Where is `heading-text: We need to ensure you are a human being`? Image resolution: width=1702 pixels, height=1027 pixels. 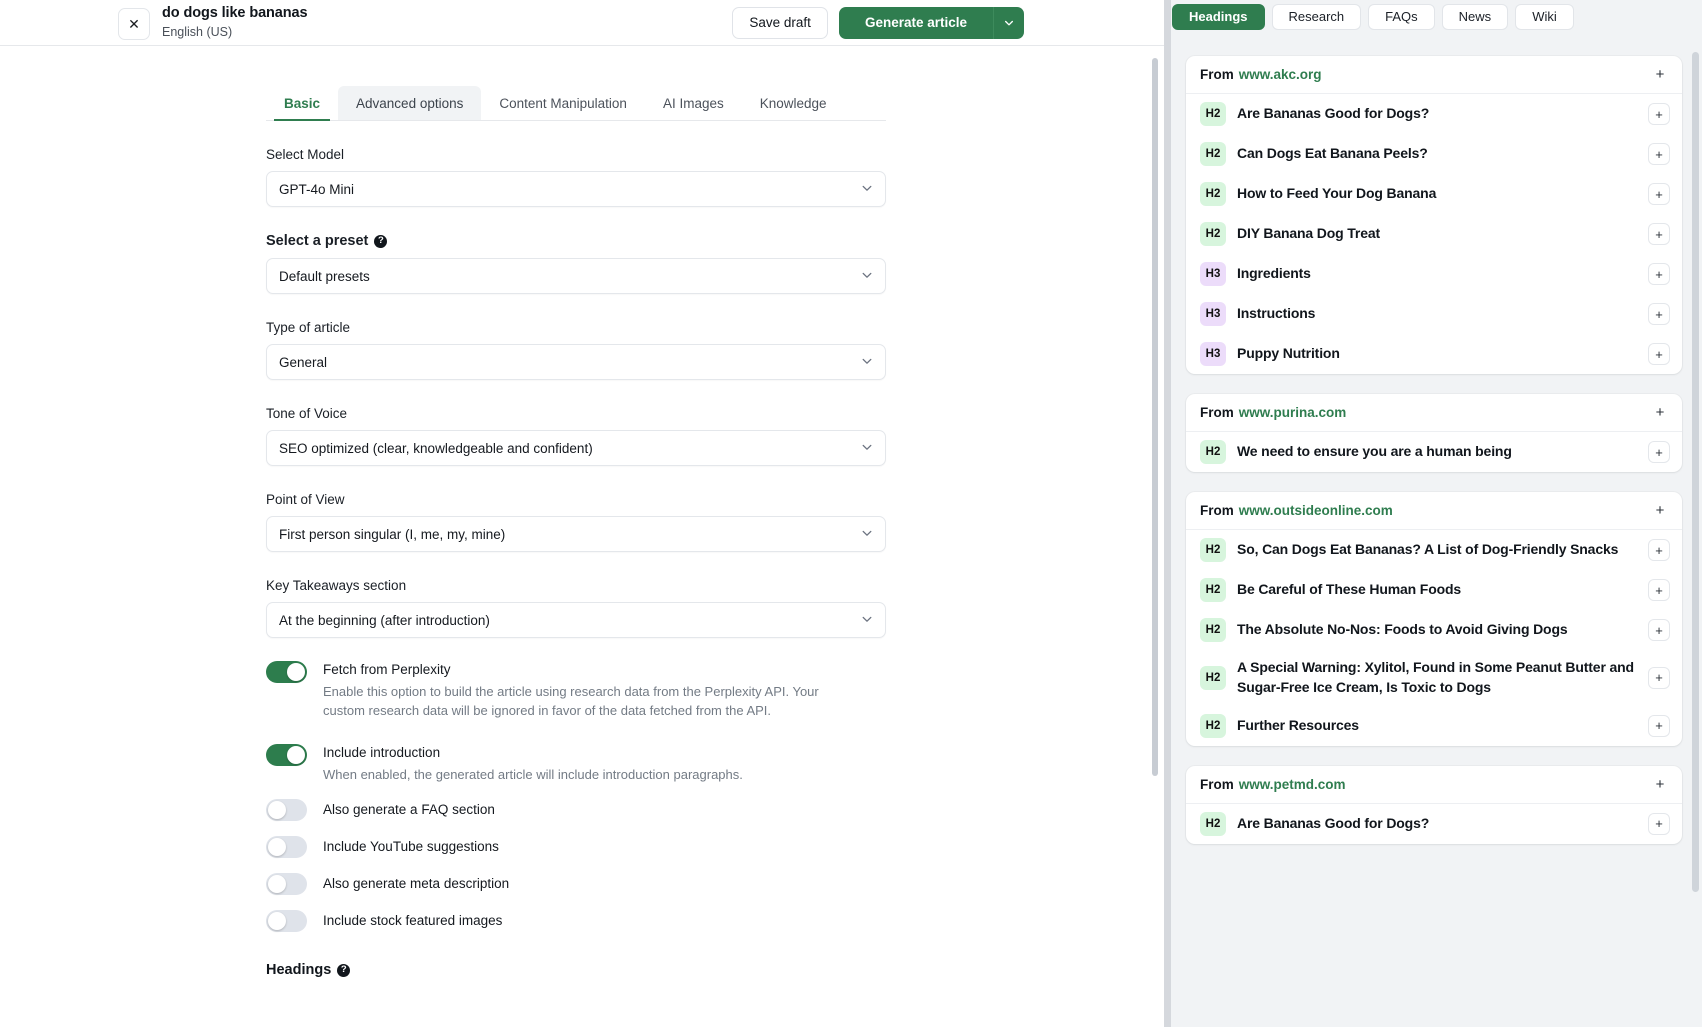
heading-text: We need to ensure you are a human being is located at coordinates (1374, 451).